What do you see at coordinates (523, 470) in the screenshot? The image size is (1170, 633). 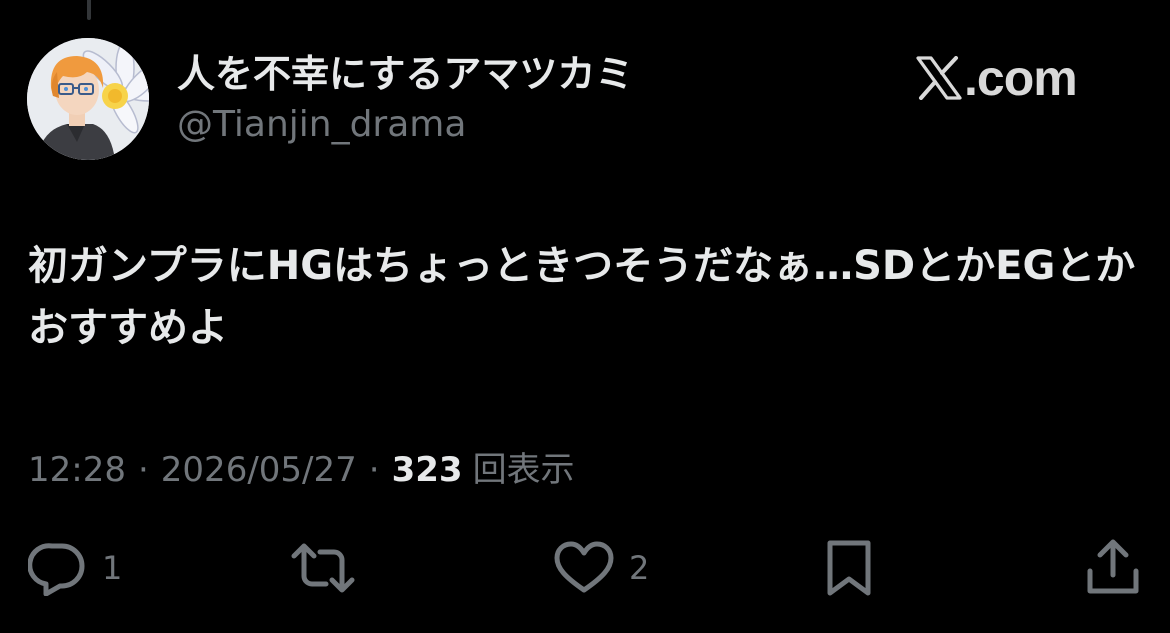 I see `views-label: 回表示` at bounding box center [523, 470].